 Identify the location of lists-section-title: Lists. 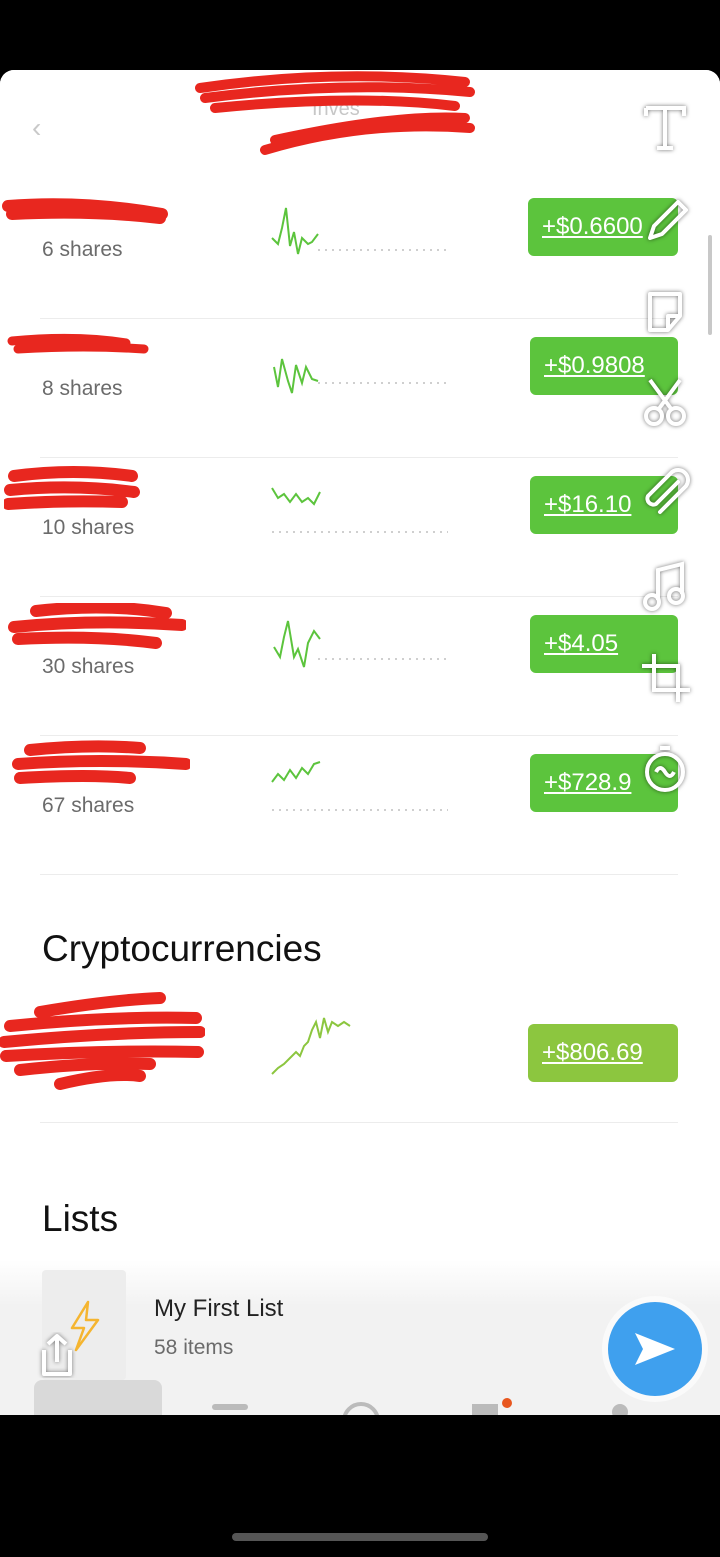
(80, 1218).